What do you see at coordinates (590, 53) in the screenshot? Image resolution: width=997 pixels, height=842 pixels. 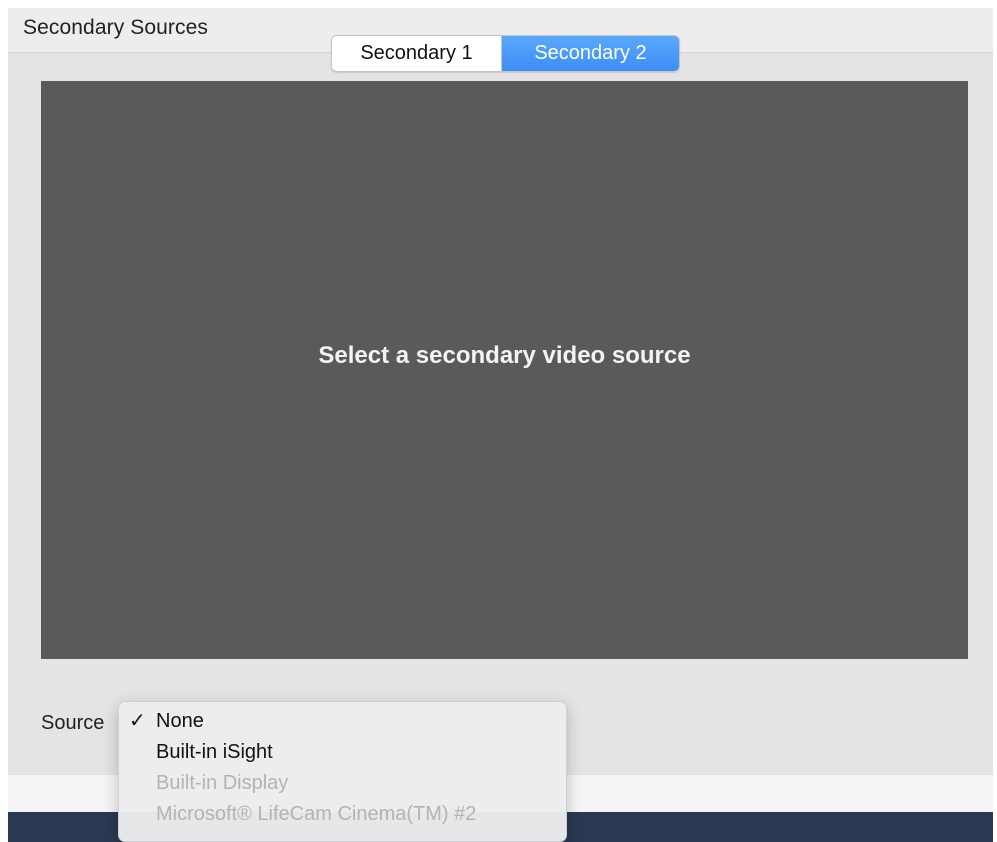 I see `tab-secondary-2: Secondary 2` at bounding box center [590, 53].